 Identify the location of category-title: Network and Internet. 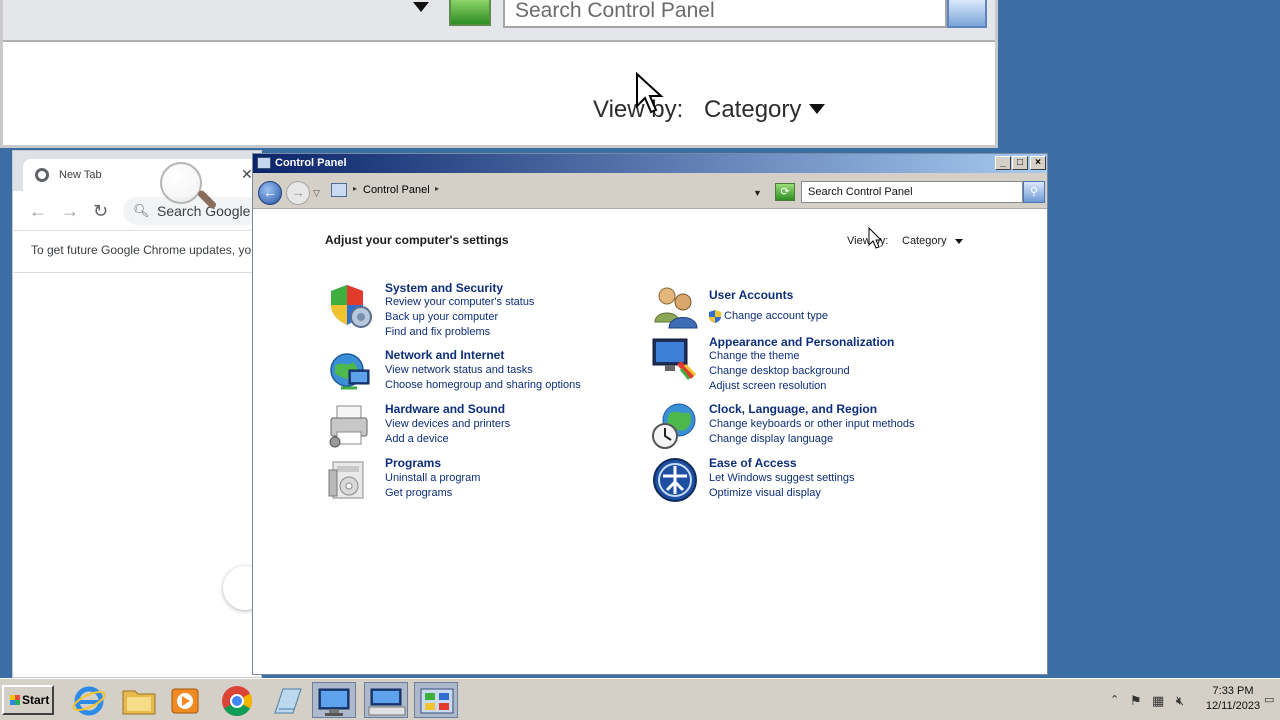
(444, 355).